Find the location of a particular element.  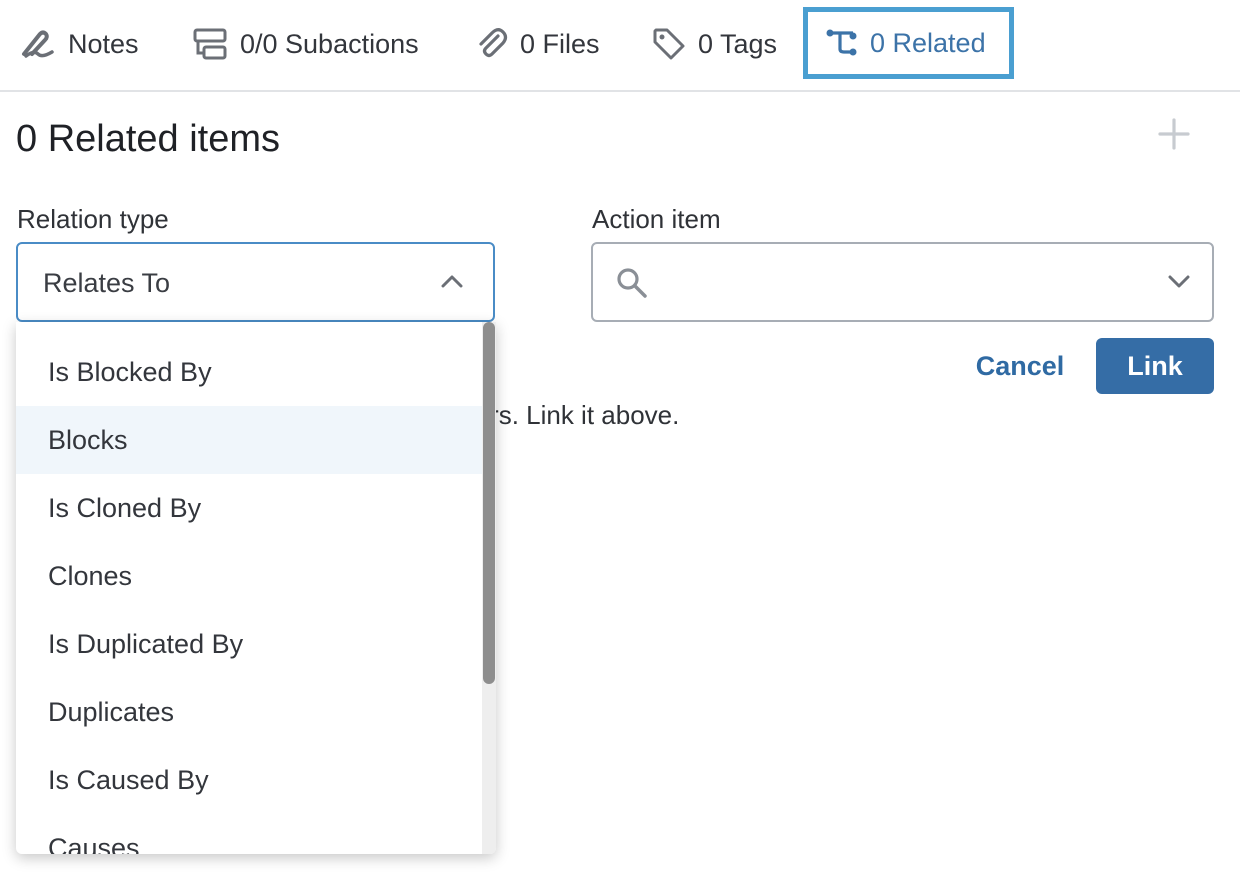

tab-related-label: 0 Related is located at coordinates (928, 42).